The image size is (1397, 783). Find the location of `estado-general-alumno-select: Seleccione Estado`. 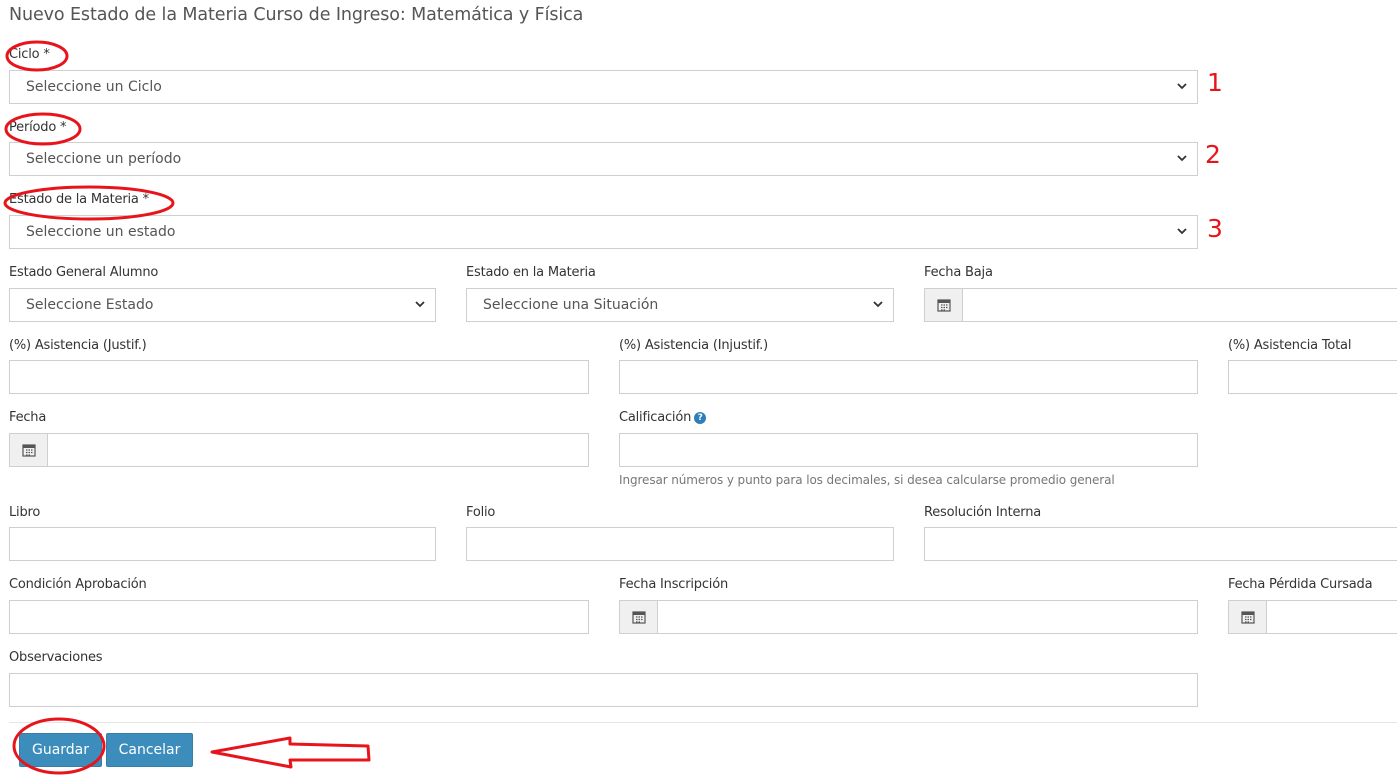

estado-general-alumno-select: Seleccione Estado is located at coordinates (222, 305).